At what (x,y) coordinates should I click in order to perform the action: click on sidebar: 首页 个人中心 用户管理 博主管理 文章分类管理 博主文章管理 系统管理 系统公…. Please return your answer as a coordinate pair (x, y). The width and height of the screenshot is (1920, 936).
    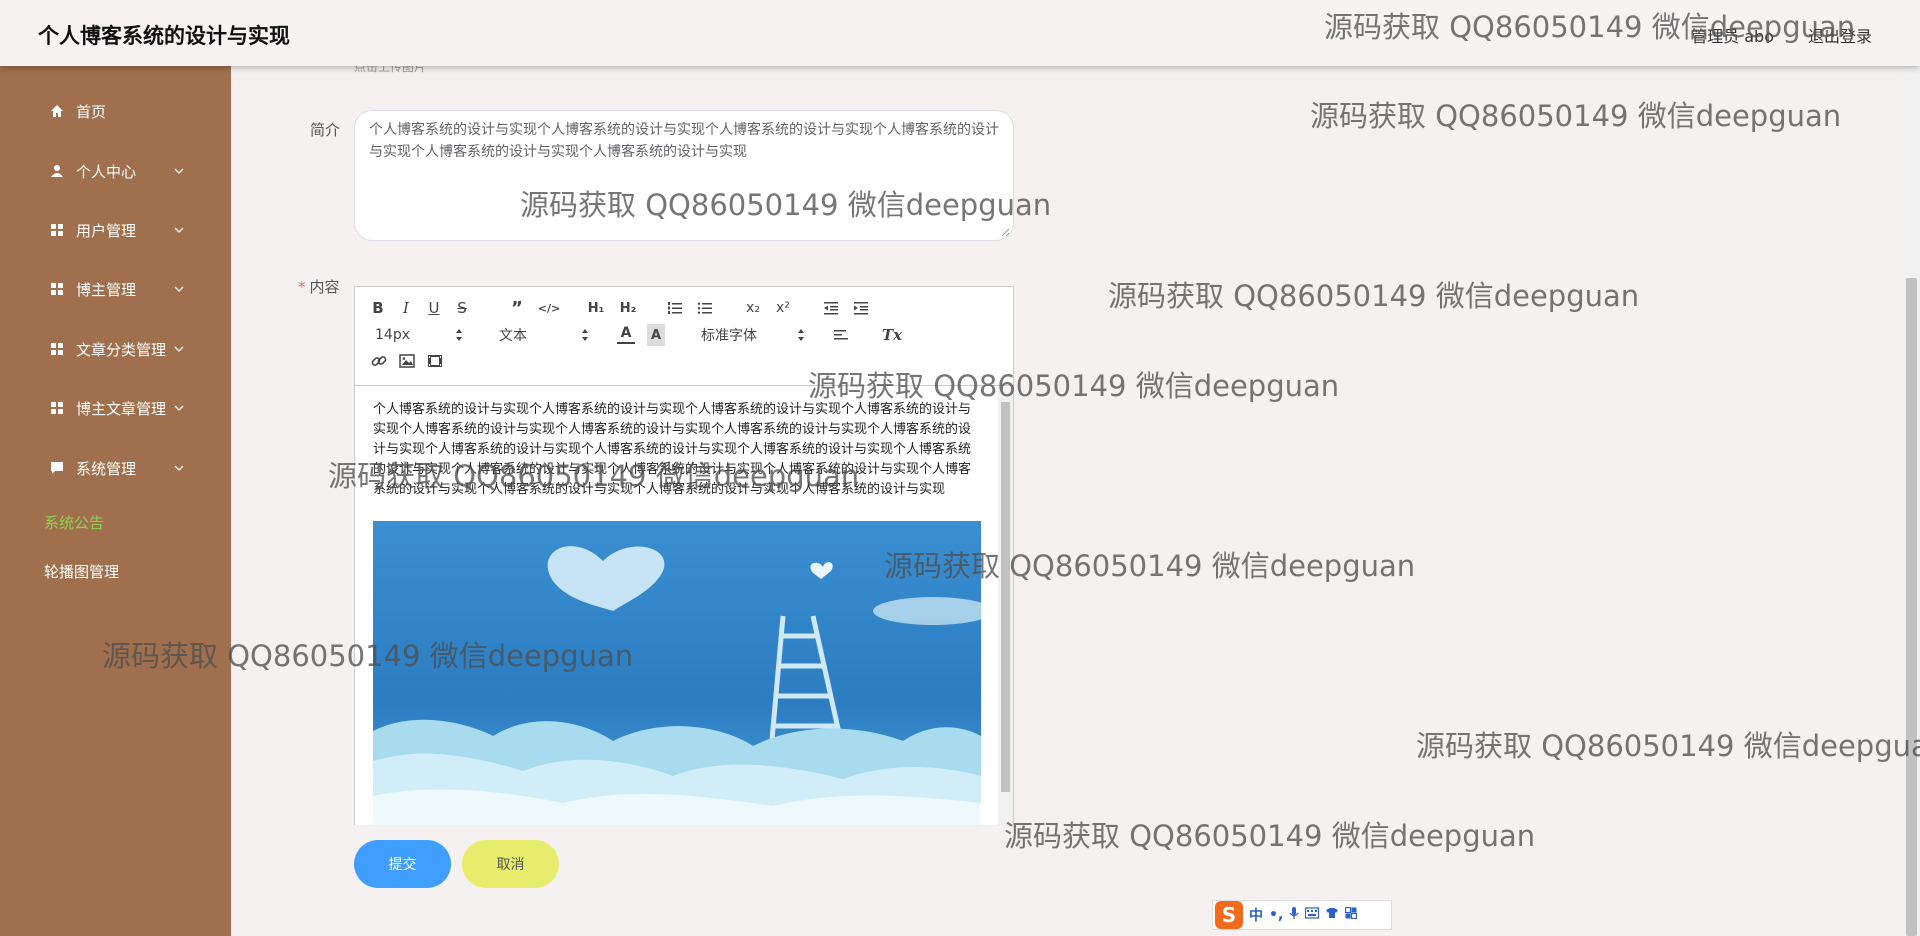
    Looking at the image, I should click on (115, 501).